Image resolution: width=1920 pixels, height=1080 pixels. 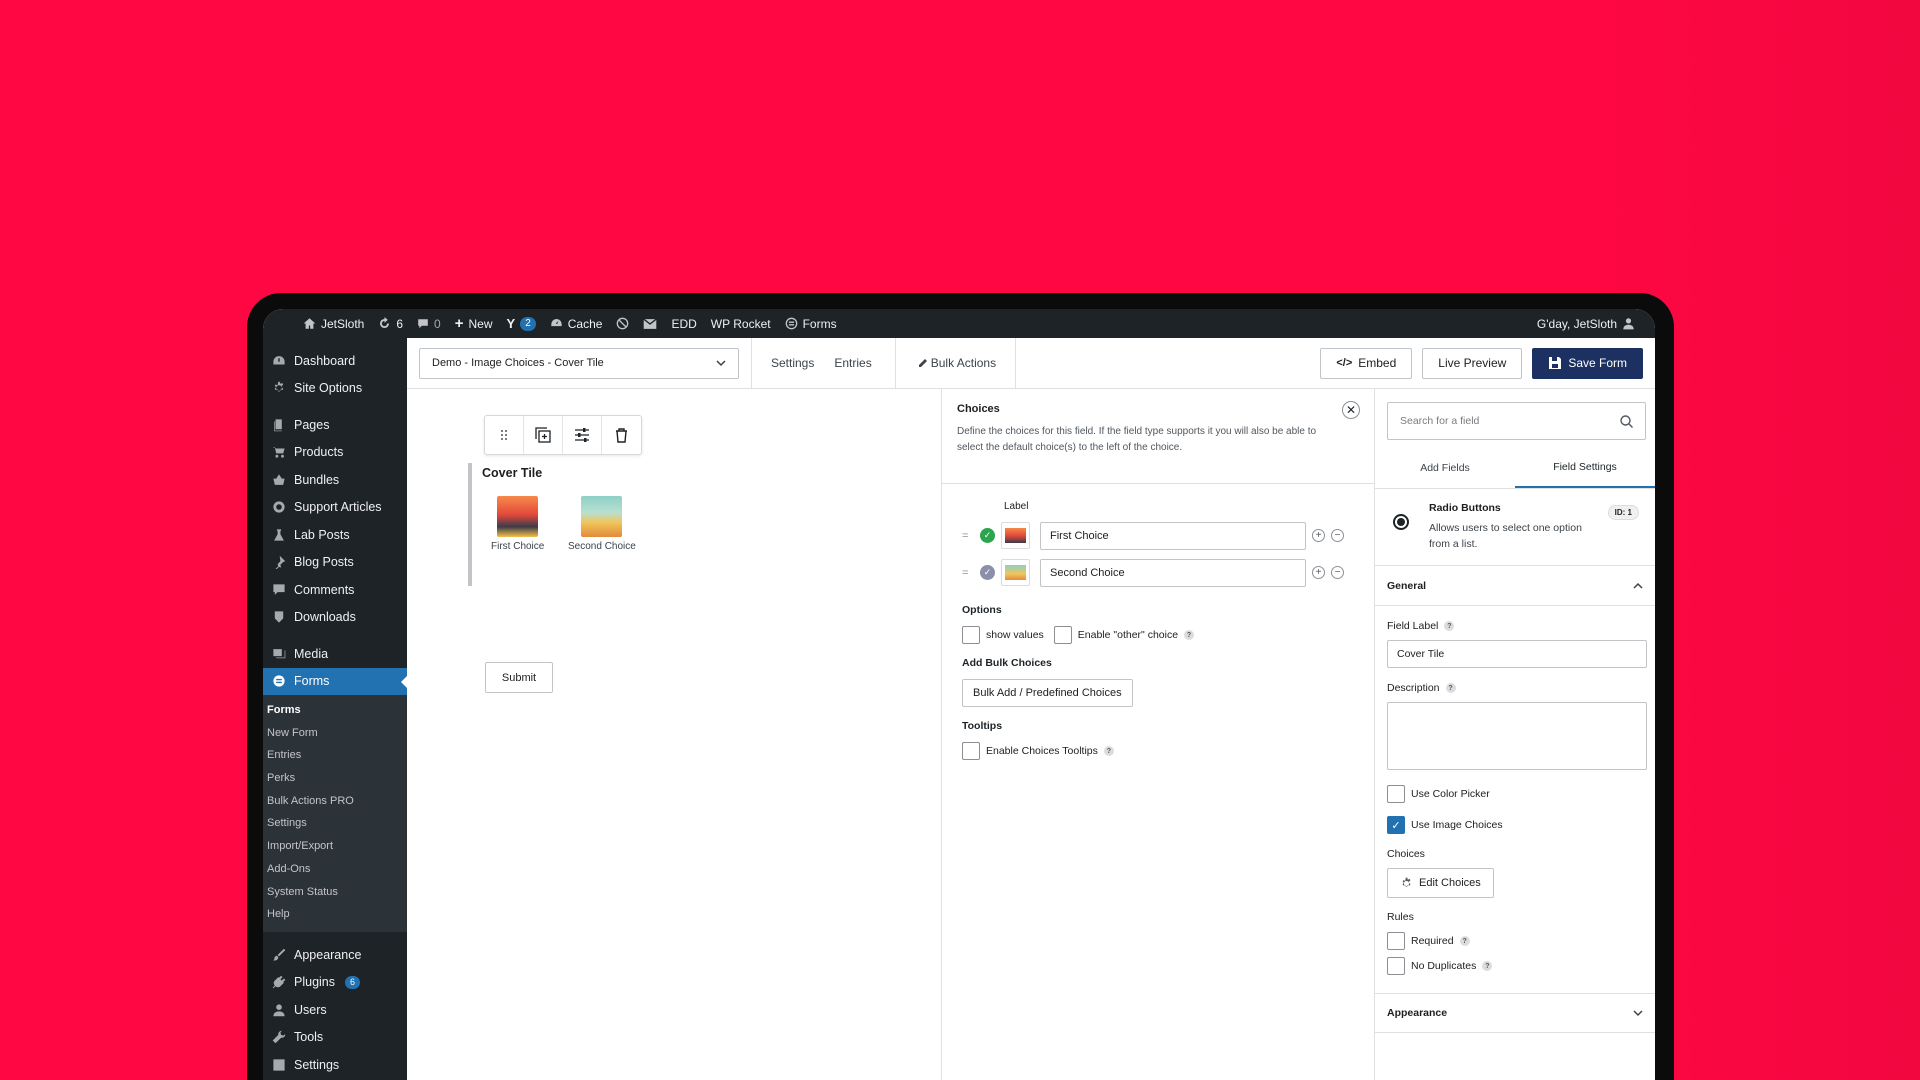 I want to click on sidebar-item-appearance: Appearance, so click(x=335, y=955).